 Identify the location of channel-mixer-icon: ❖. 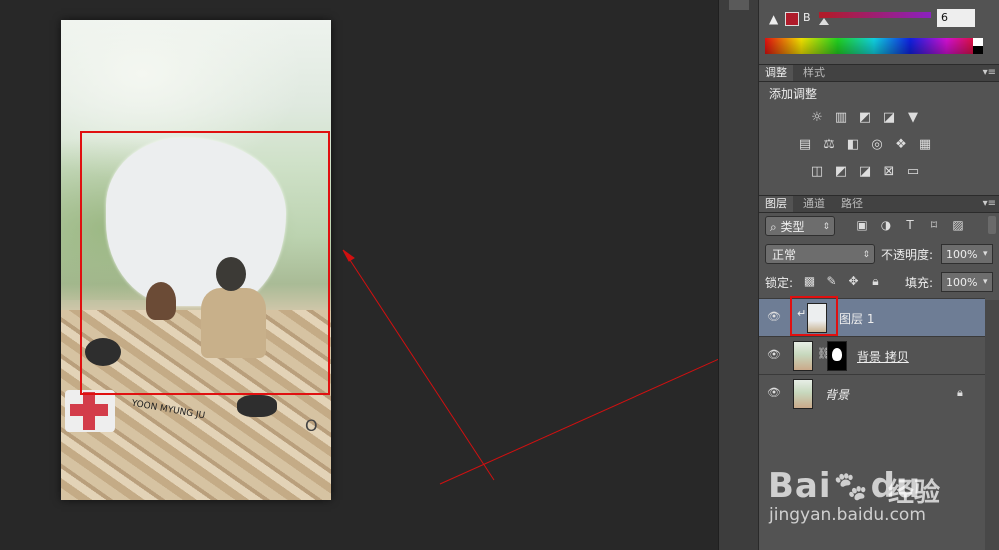
(901, 145).